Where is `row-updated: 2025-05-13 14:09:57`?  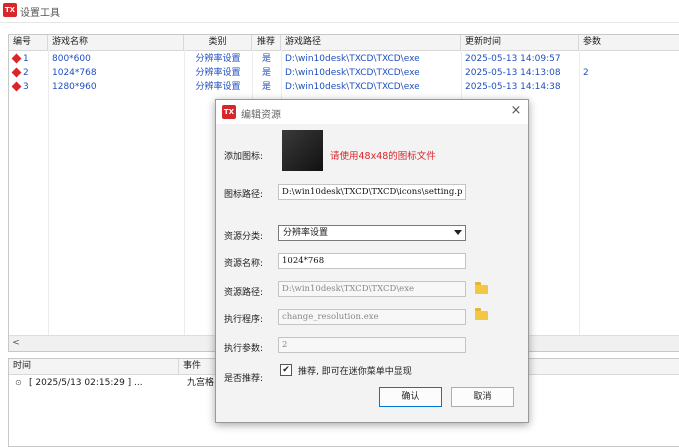 row-updated: 2025-05-13 14:09:57 is located at coordinates (513, 59).